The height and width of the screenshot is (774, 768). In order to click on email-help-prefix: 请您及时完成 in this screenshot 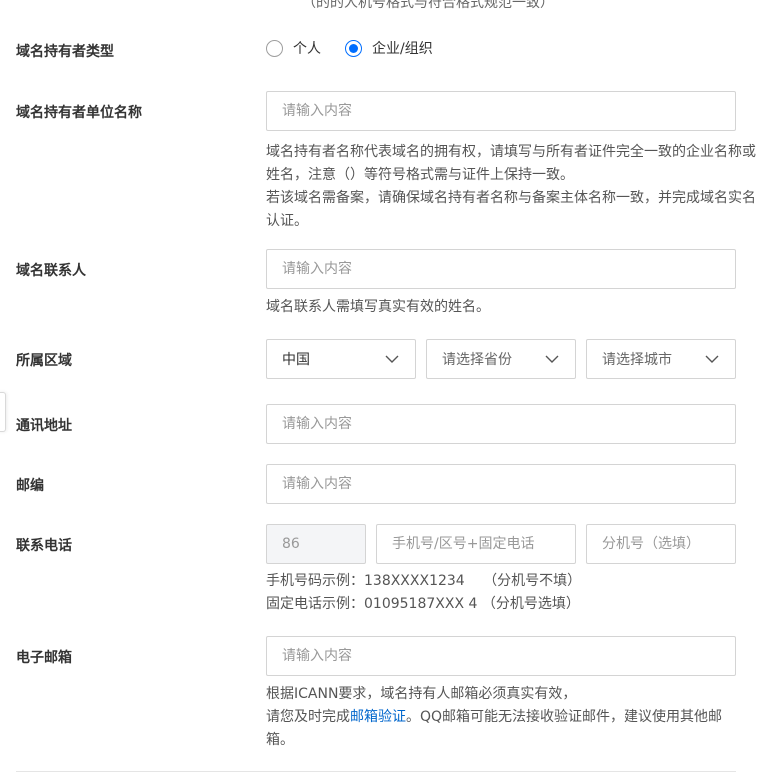, I will do `click(308, 717)`.